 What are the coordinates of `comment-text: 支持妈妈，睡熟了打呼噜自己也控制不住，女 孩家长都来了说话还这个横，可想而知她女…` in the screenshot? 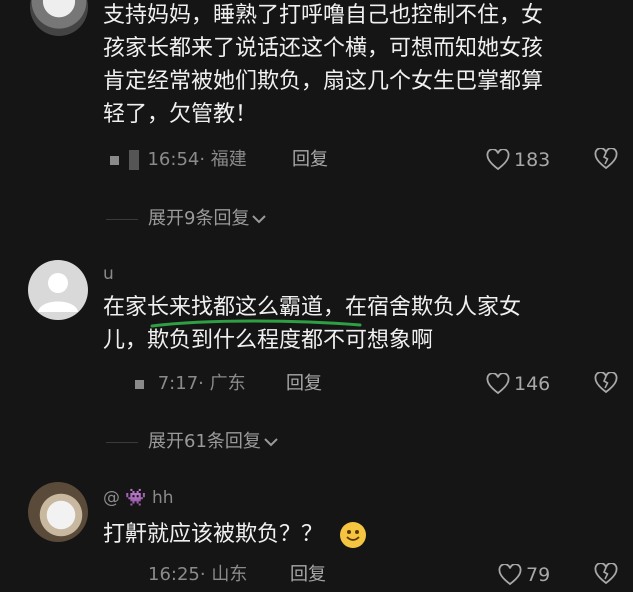 It's located at (323, 65).